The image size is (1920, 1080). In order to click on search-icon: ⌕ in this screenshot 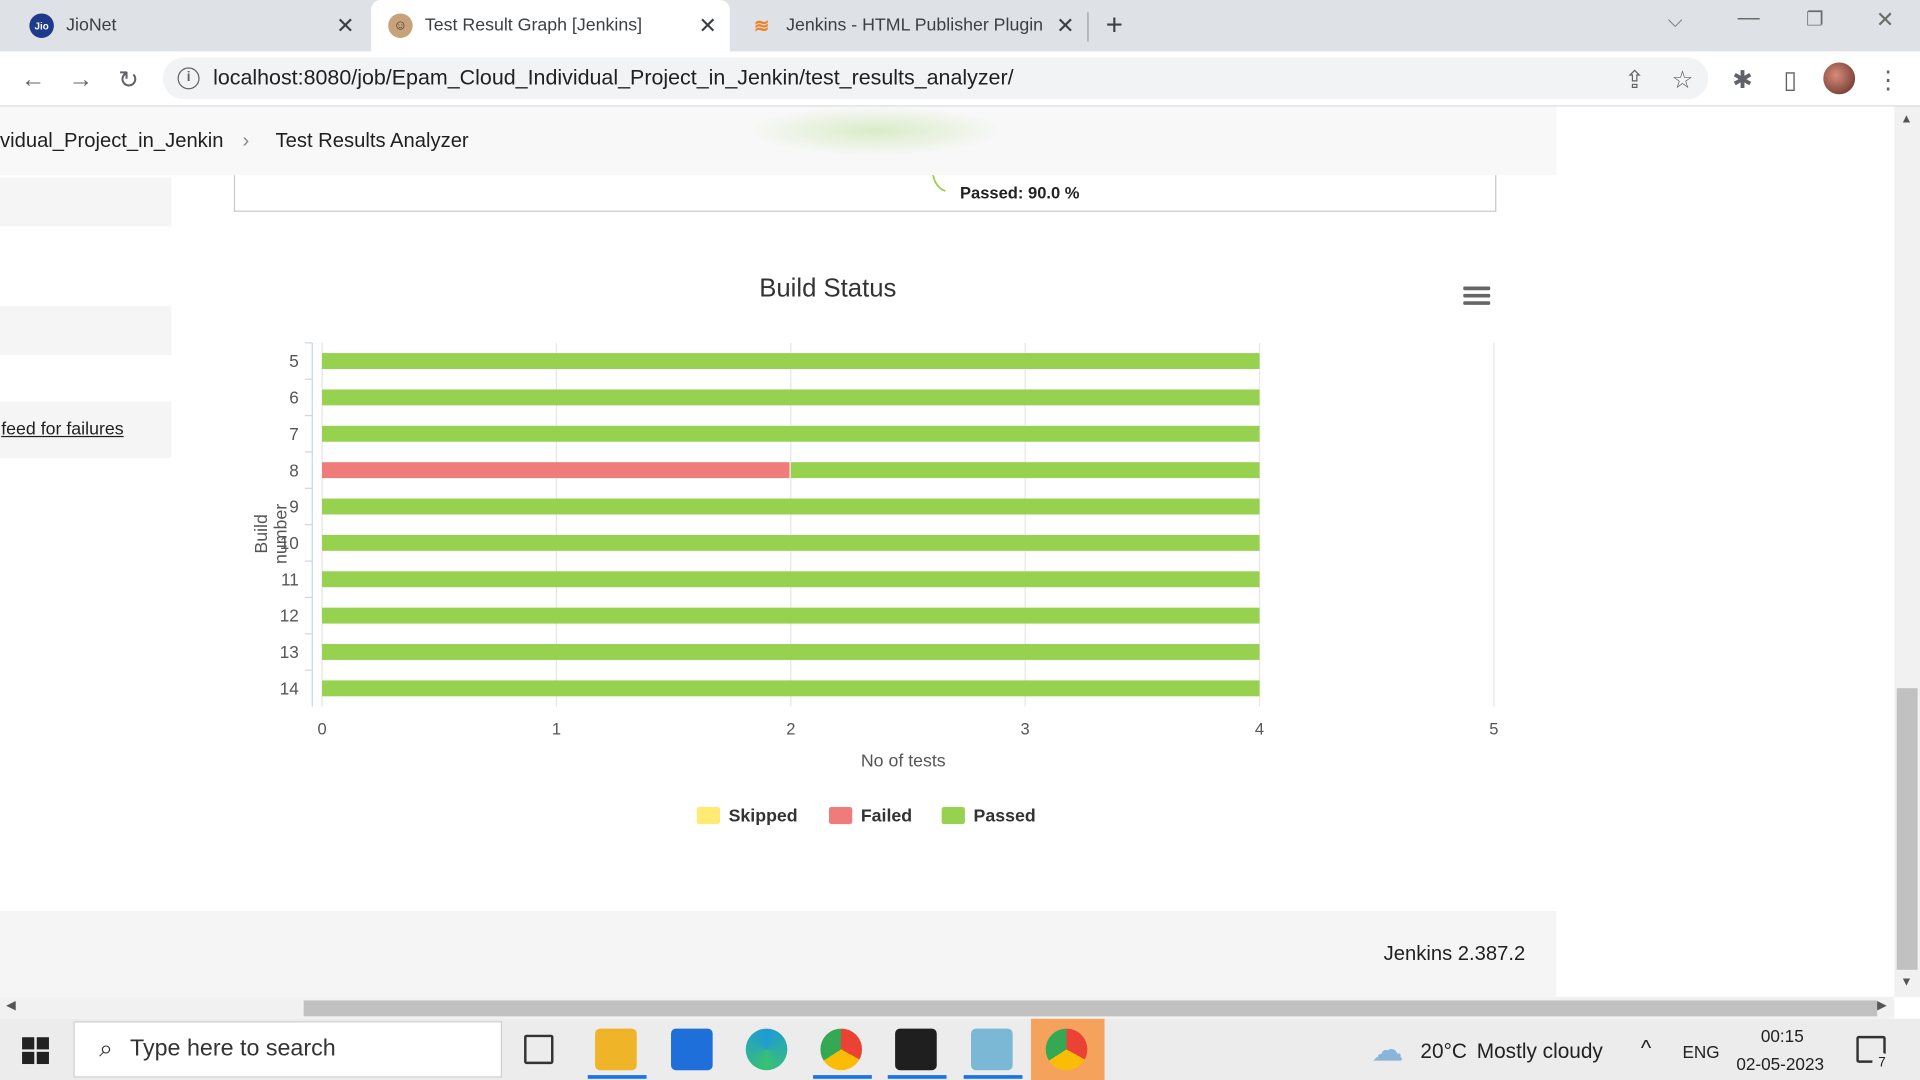, I will do `click(106, 1049)`.